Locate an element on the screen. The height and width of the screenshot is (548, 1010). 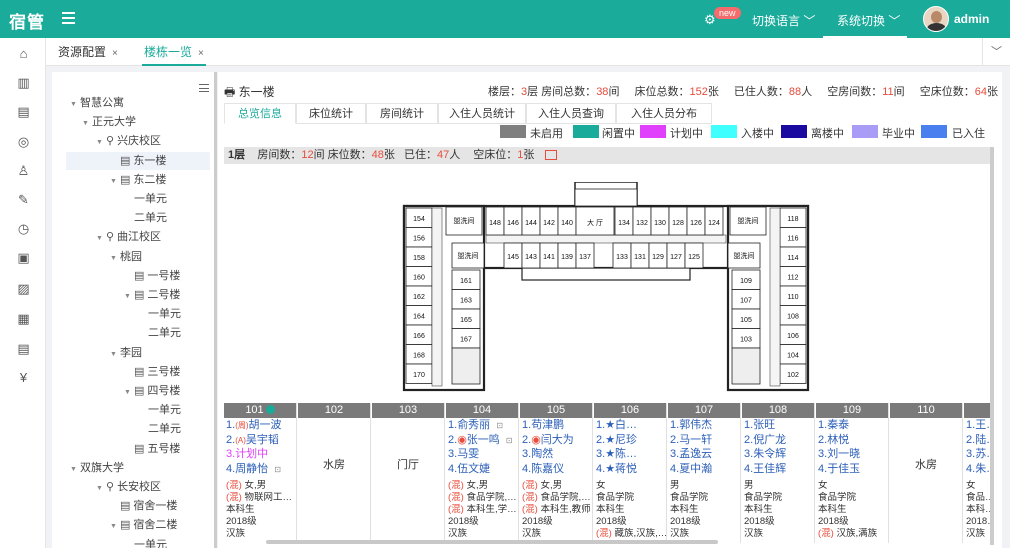
collapse-menu-icon is located at coordinates (204, 88).